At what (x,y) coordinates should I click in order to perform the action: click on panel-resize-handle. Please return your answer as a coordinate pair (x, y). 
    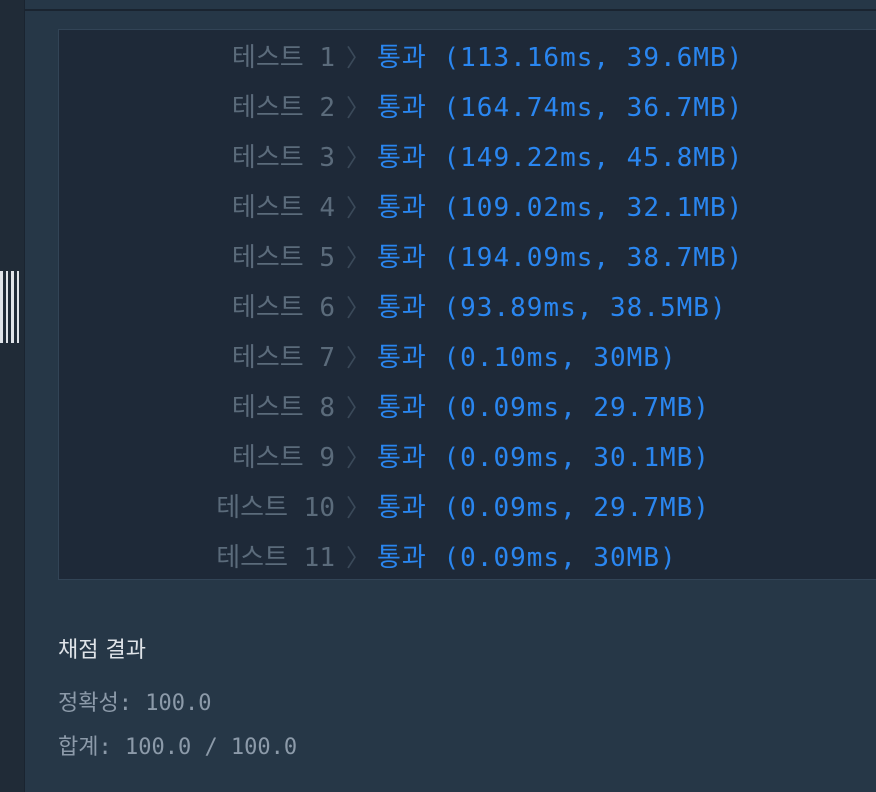
    Looking at the image, I should click on (9, 307).